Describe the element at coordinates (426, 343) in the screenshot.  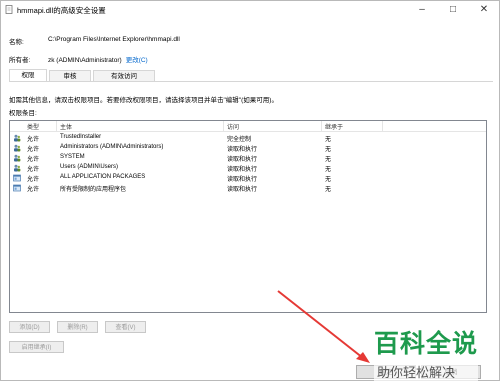
I see `watermark-title: 百科全说` at that location.